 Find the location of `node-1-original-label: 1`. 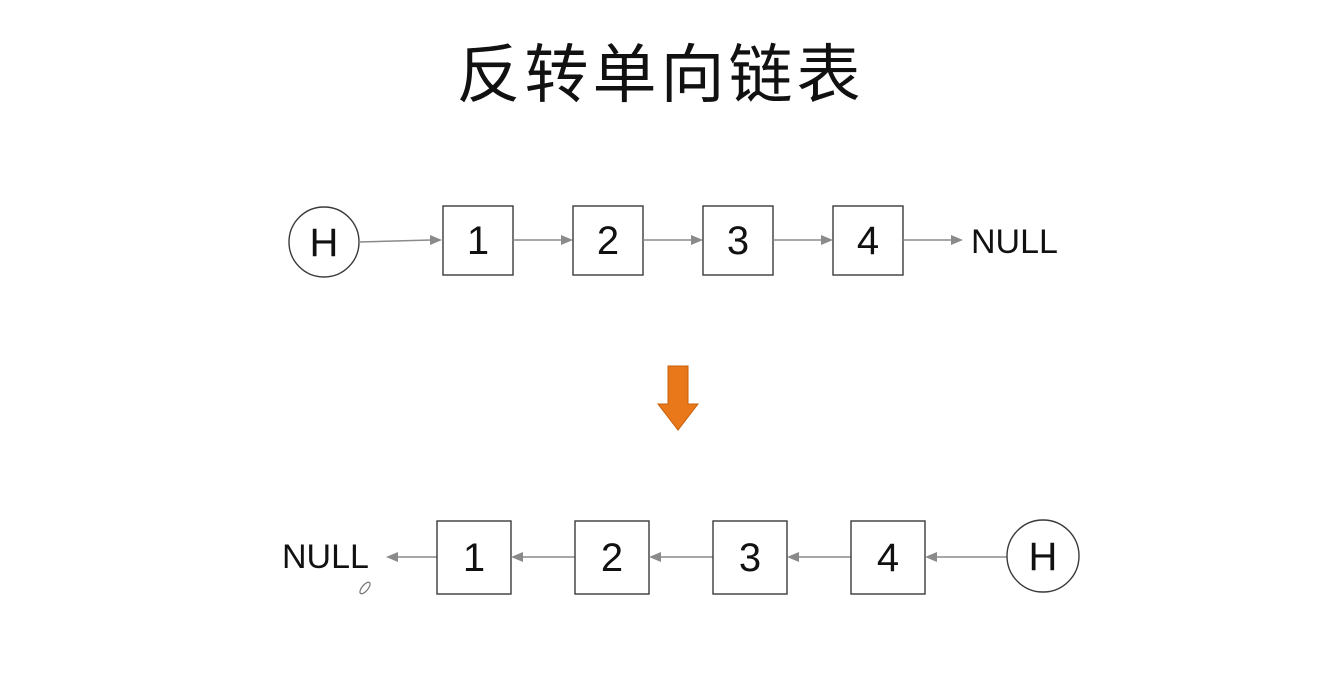

node-1-original-label: 1 is located at coordinates (478, 241).